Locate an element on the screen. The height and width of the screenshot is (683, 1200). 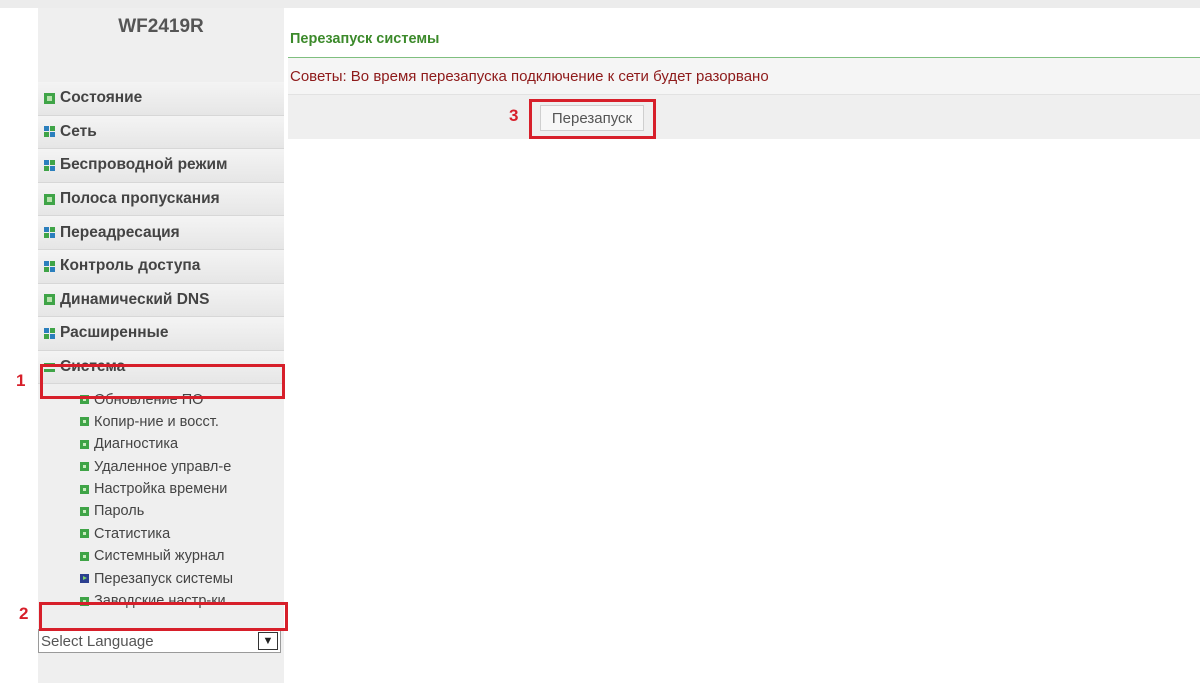
submenu-item-statistics: Статистика is located at coordinates (161, 534).